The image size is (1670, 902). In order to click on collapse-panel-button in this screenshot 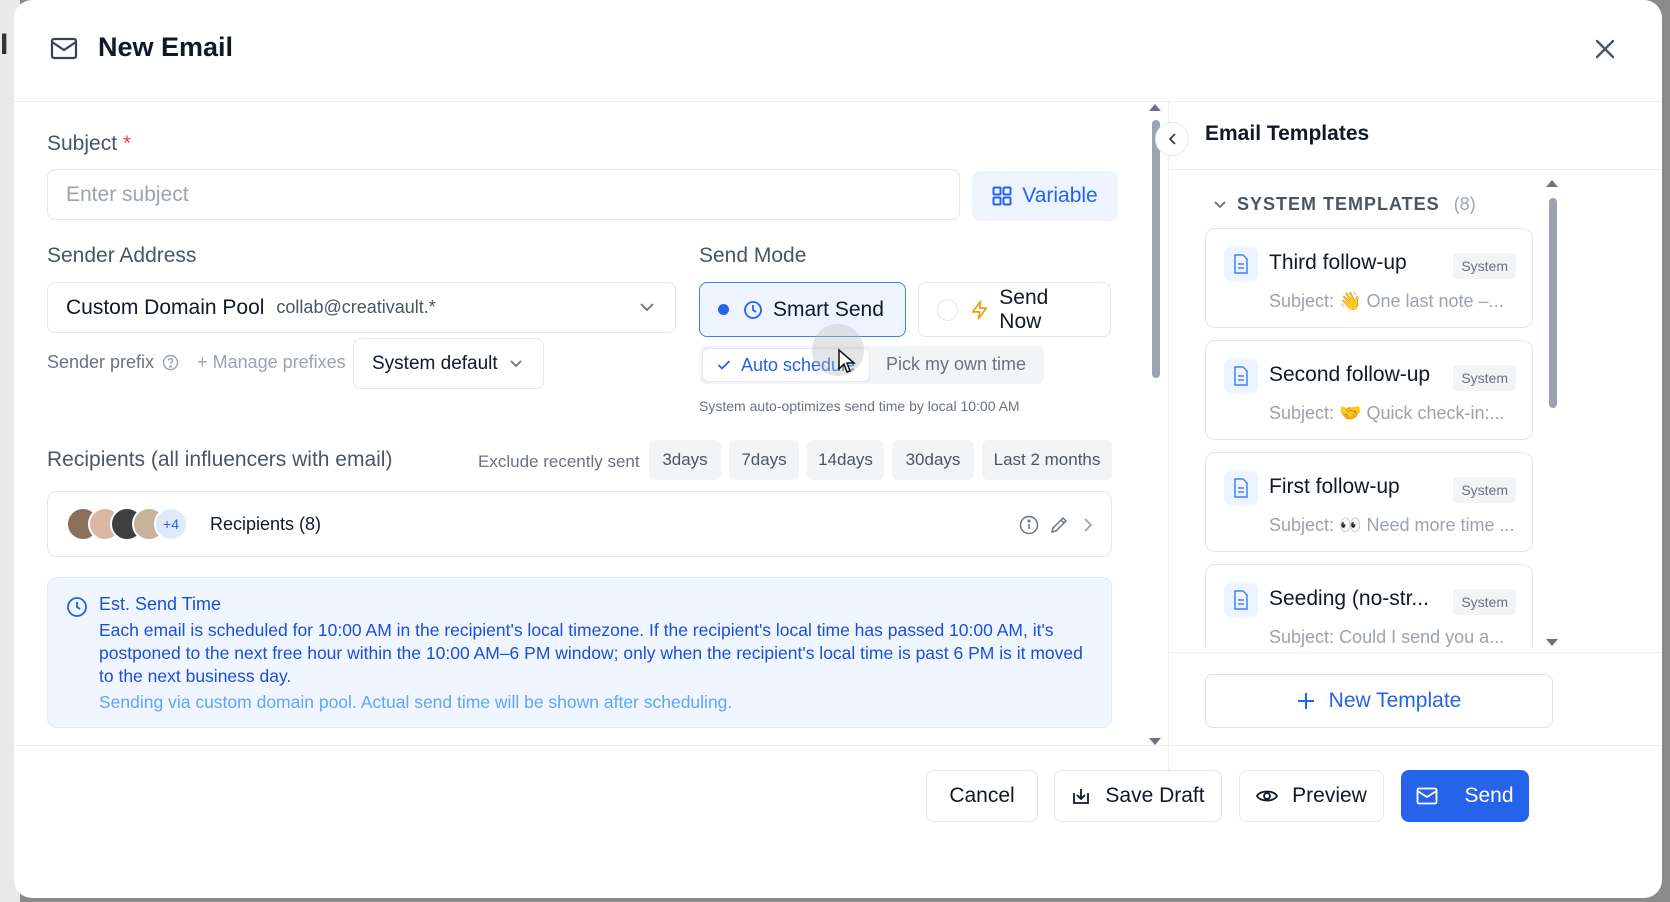, I will do `click(1172, 139)`.